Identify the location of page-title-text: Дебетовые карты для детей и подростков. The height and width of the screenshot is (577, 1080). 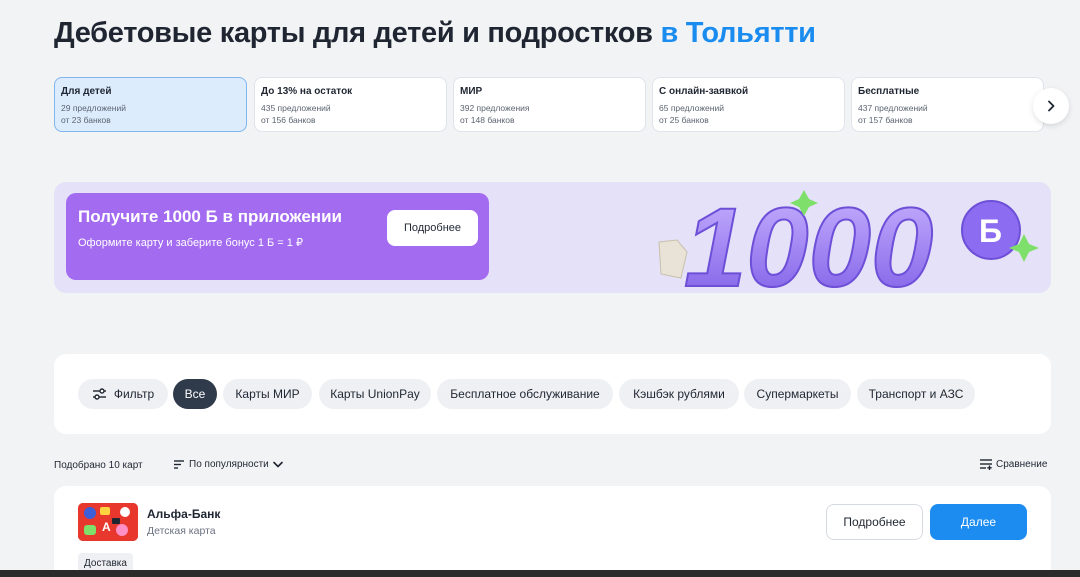
(353, 33).